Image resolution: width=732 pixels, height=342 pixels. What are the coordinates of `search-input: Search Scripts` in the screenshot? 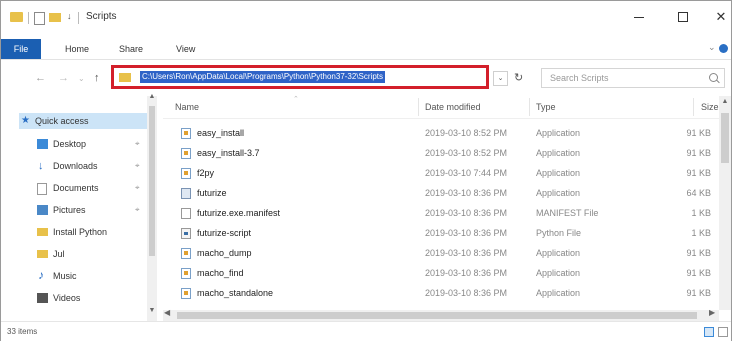 It's located at (633, 78).